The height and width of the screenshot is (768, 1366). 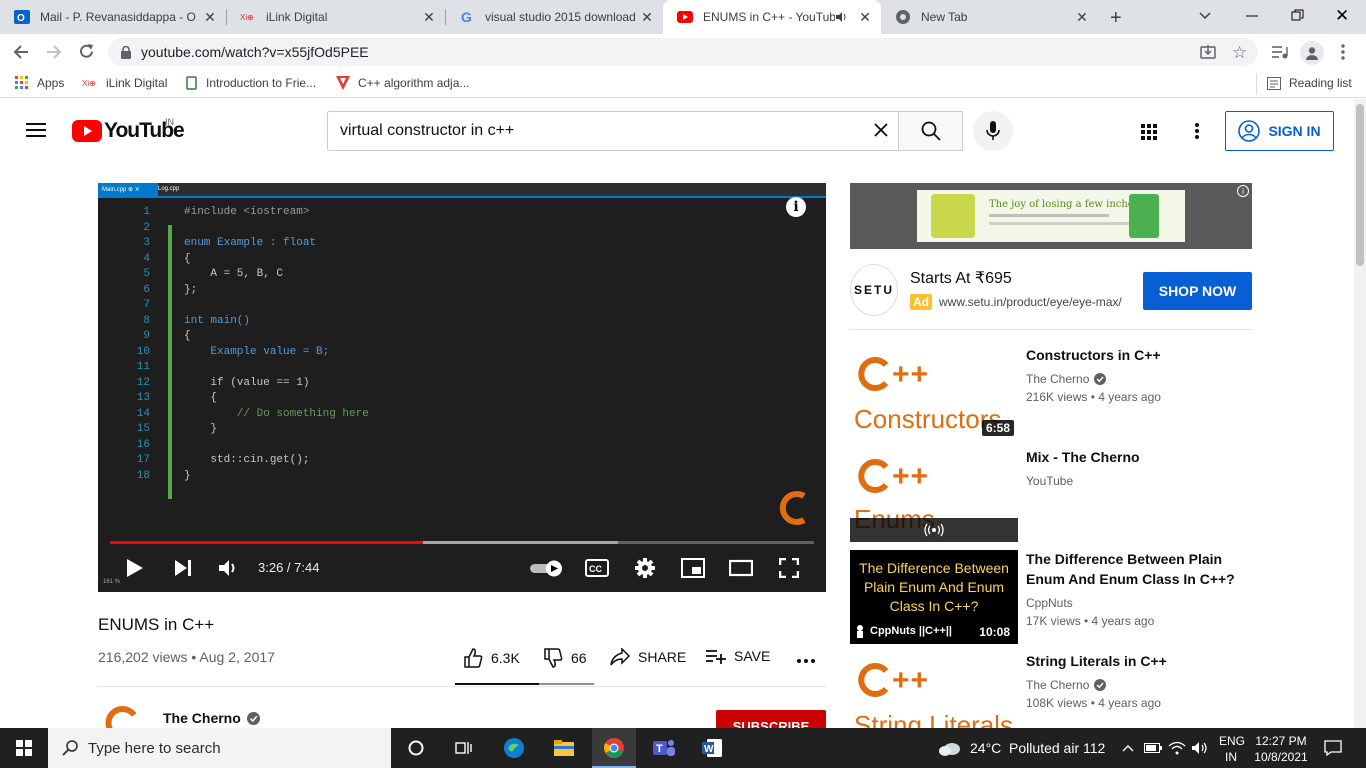 What do you see at coordinates (1343, 52) in the screenshot?
I see `browser-menu-kebab-icon` at bounding box center [1343, 52].